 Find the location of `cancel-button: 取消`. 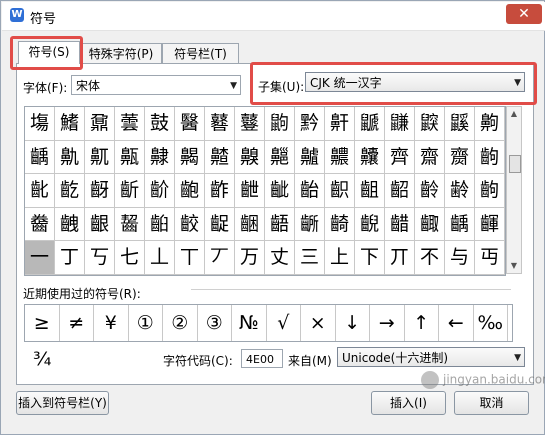

cancel-button: 取消 is located at coordinates (491, 403).